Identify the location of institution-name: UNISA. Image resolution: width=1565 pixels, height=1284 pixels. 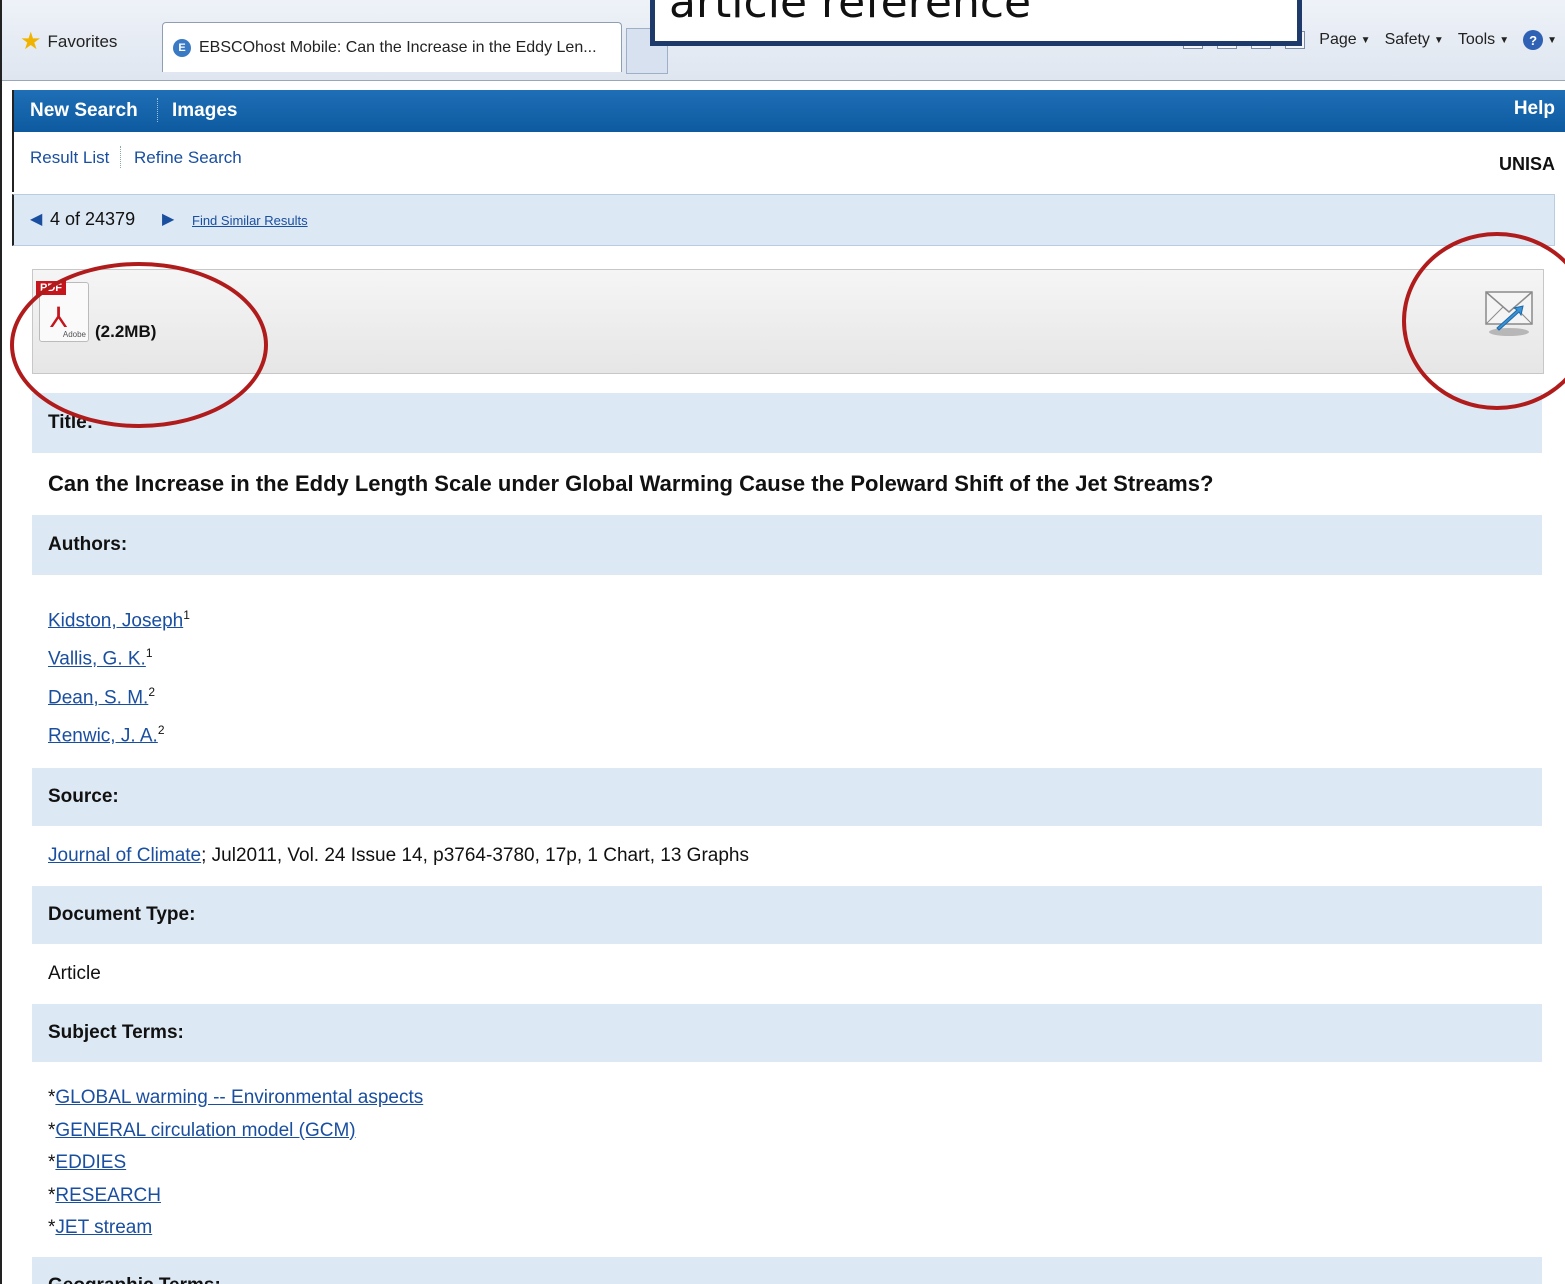
(1526, 164).